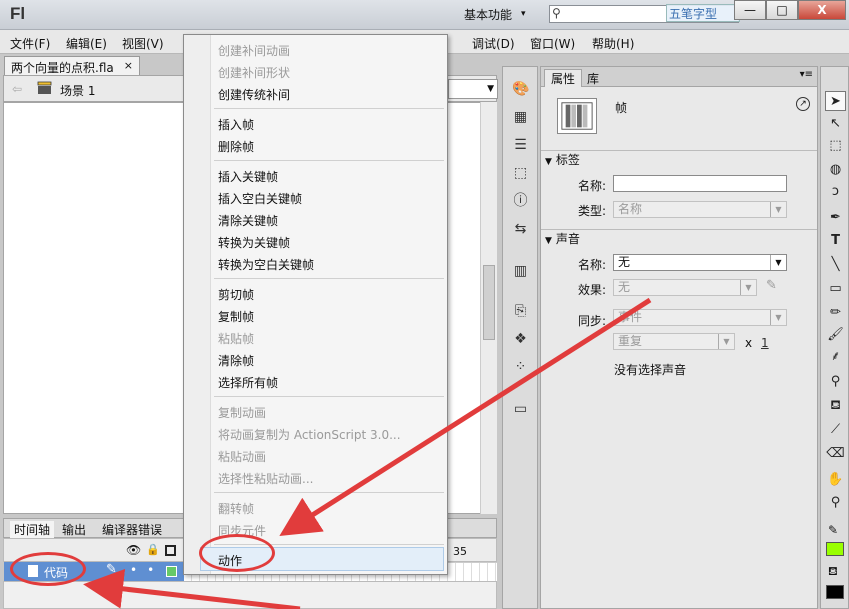  Describe the element at coordinates (835, 382) in the screenshot. I see `bone-tool-icon: ⚲` at that location.